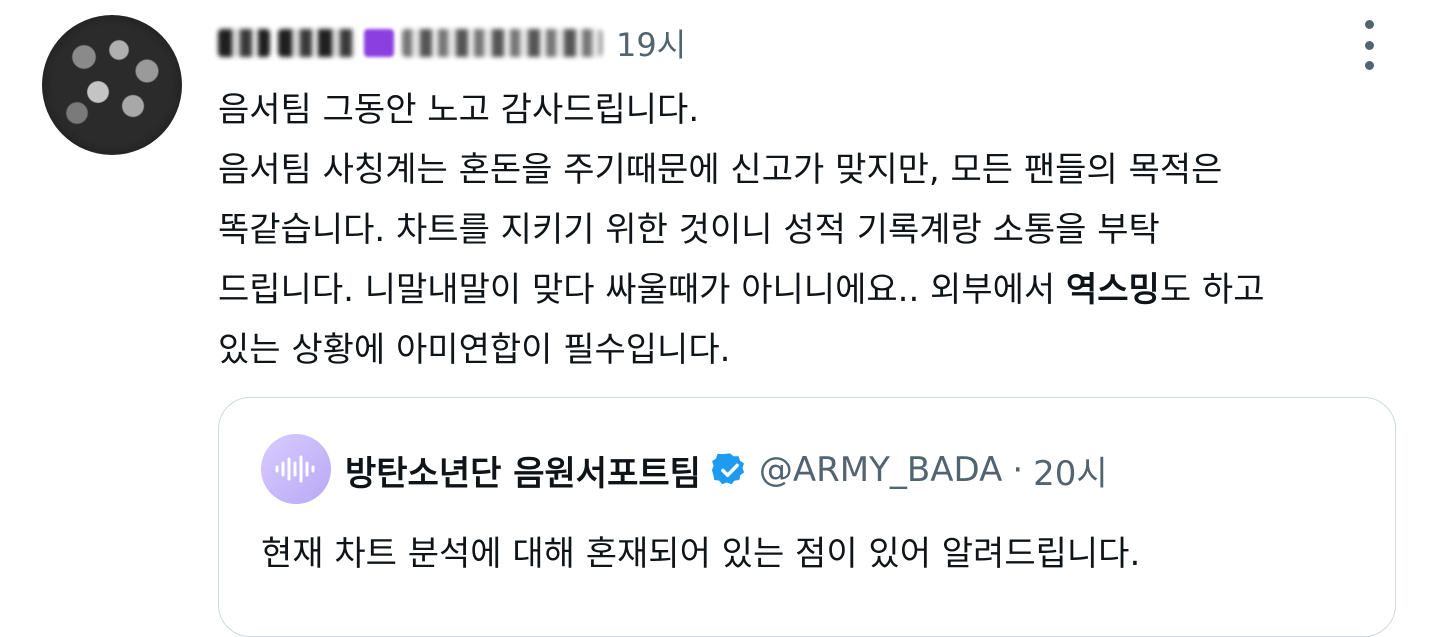 The image size is (1440, 637). Describe the element at coordinates (317, 43) in the screenshot. I see `blurred-display-name-part` at that location.